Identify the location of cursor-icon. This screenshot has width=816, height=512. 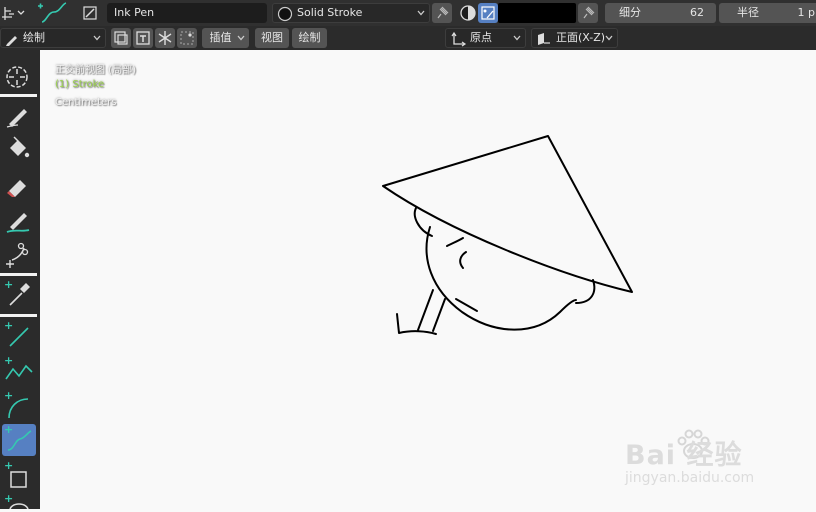
(17, 77).